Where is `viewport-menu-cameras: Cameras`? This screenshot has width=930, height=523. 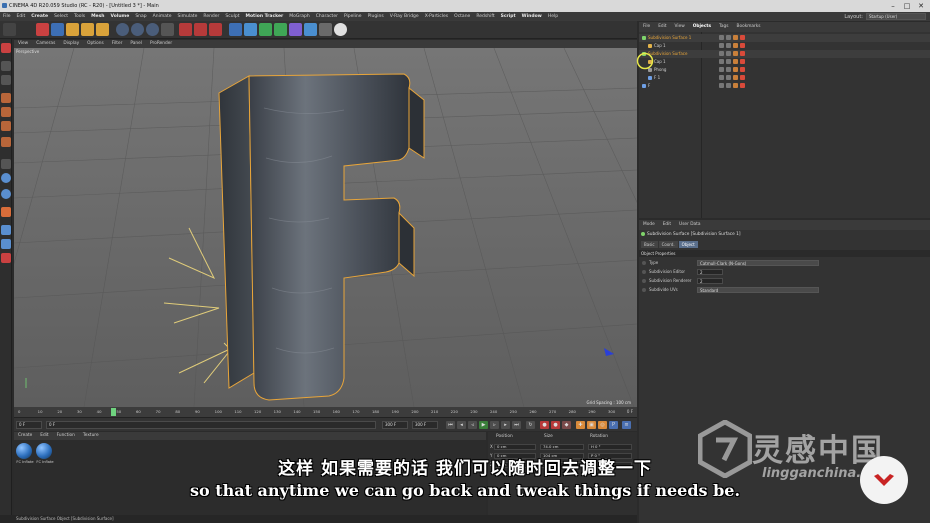 viewport-menu-cameras: Cameras is located at coordinates (45, 44).